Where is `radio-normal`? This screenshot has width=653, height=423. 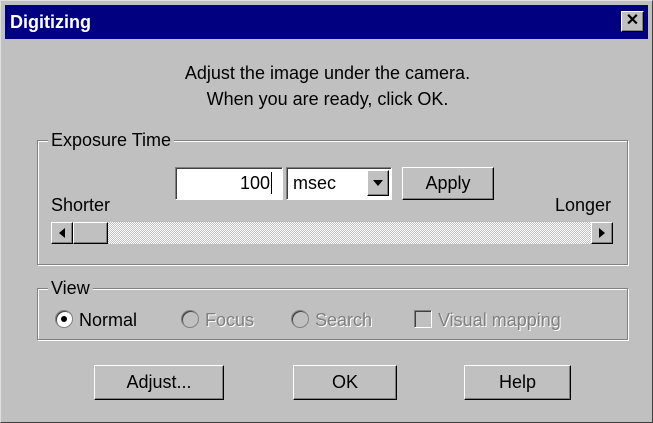 radio-normal is located at coordinates (64, 319).